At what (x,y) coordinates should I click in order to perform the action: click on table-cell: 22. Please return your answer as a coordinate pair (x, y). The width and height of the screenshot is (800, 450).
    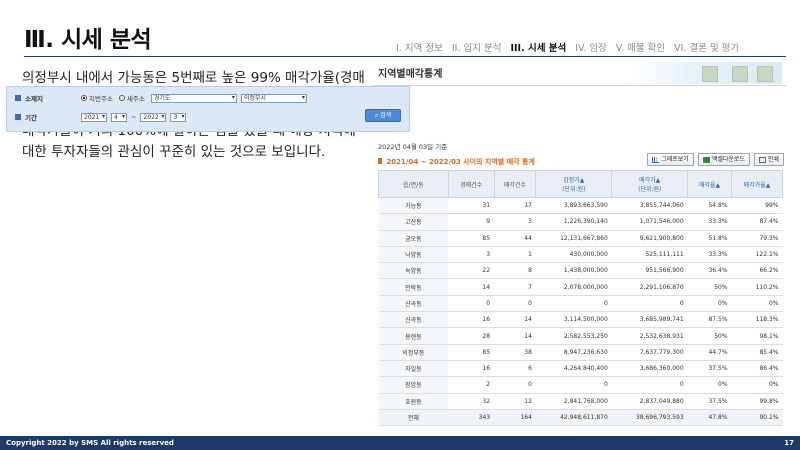
    Looking at the image, I should click on (471, 271).